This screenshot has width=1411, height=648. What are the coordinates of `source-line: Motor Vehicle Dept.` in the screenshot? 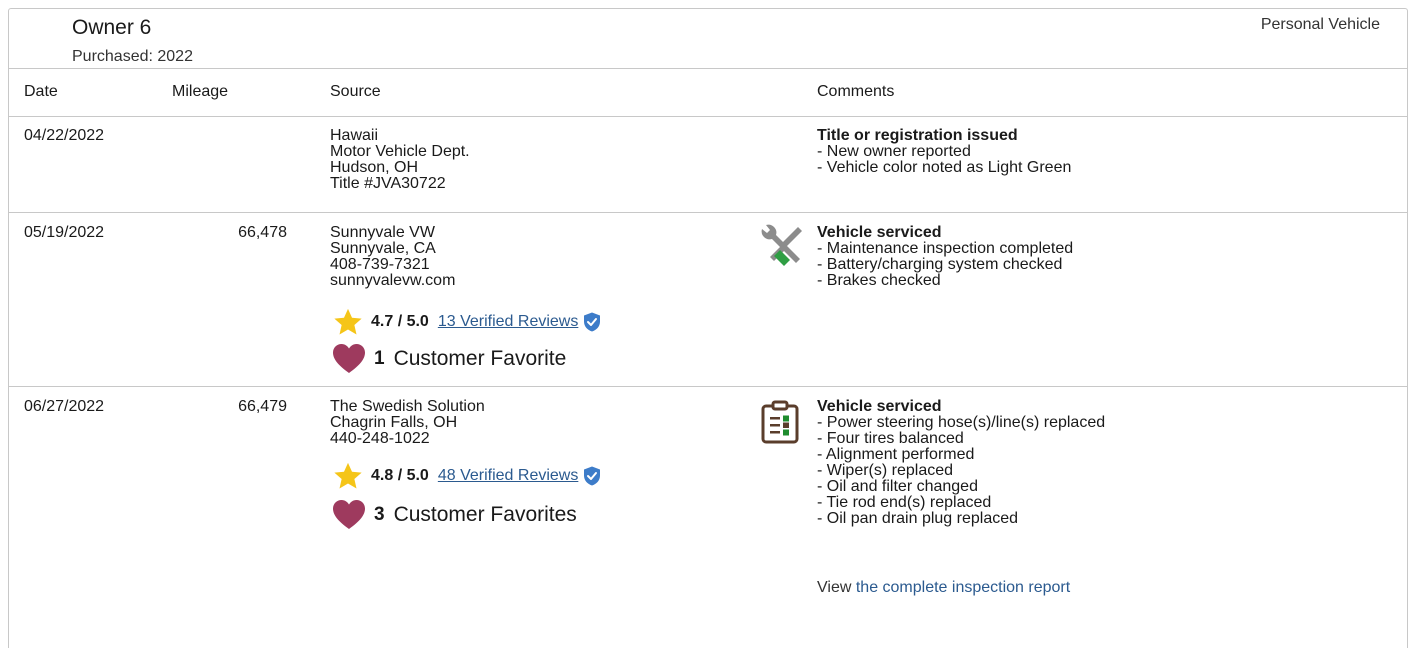 It's located at (400, 151).